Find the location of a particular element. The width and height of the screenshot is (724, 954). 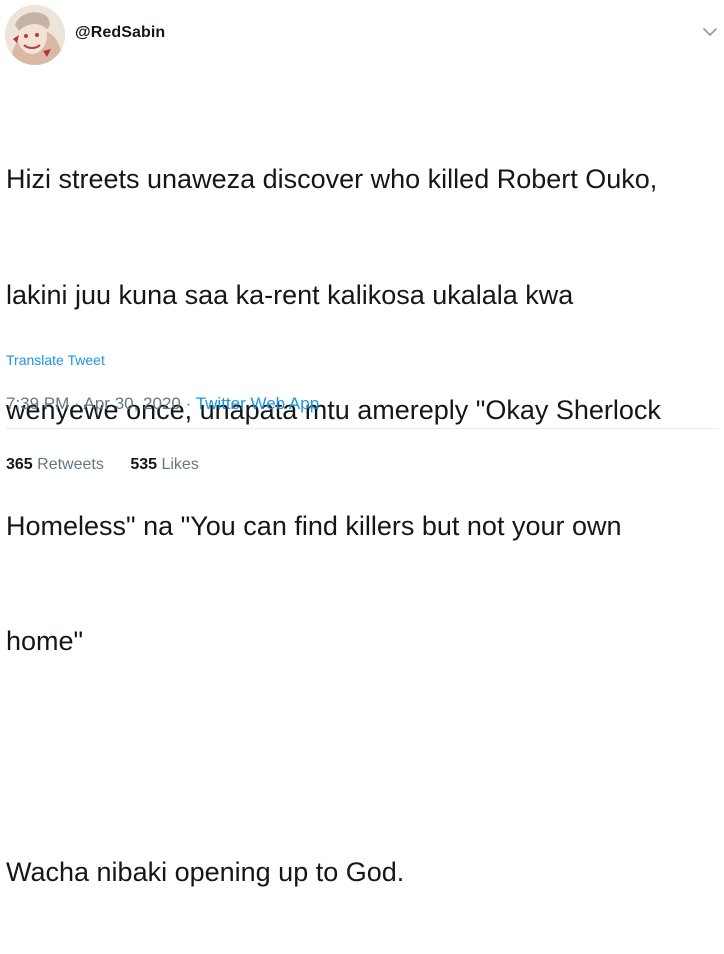

retweets-label: Retweets is located at coordinates (70, 464).